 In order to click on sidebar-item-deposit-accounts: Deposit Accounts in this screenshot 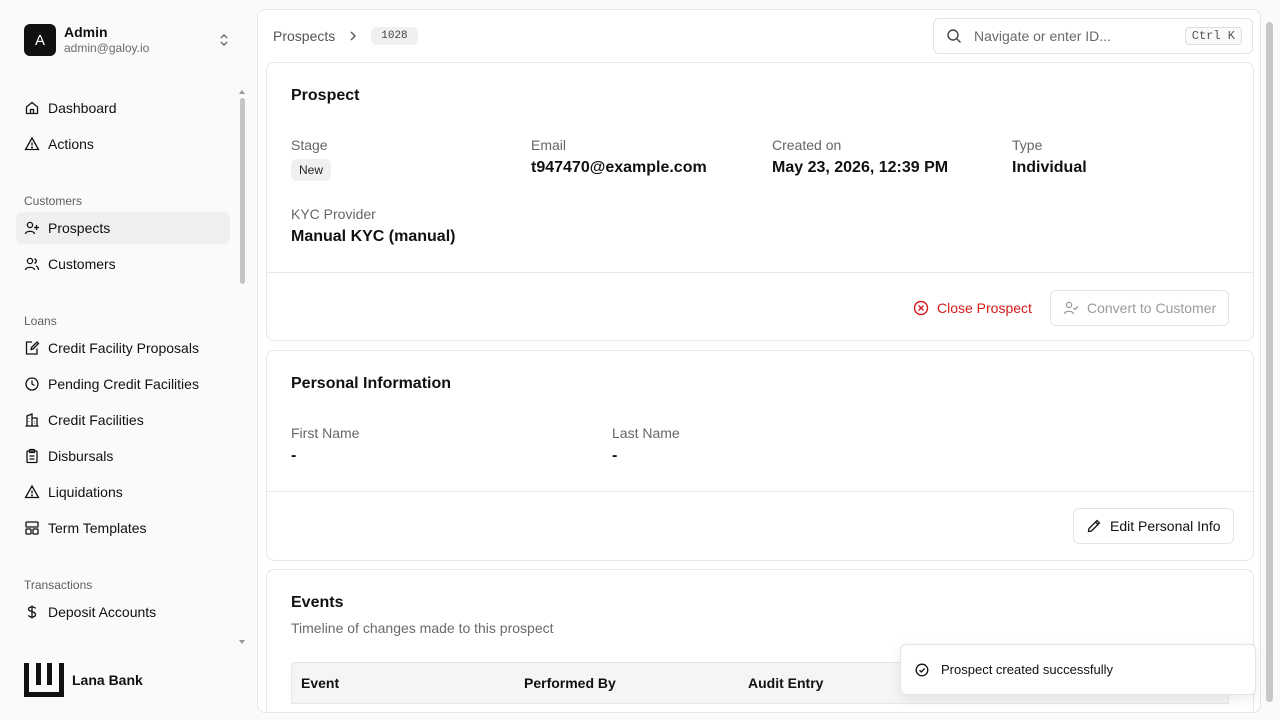, I will do `click(123, 612)`.